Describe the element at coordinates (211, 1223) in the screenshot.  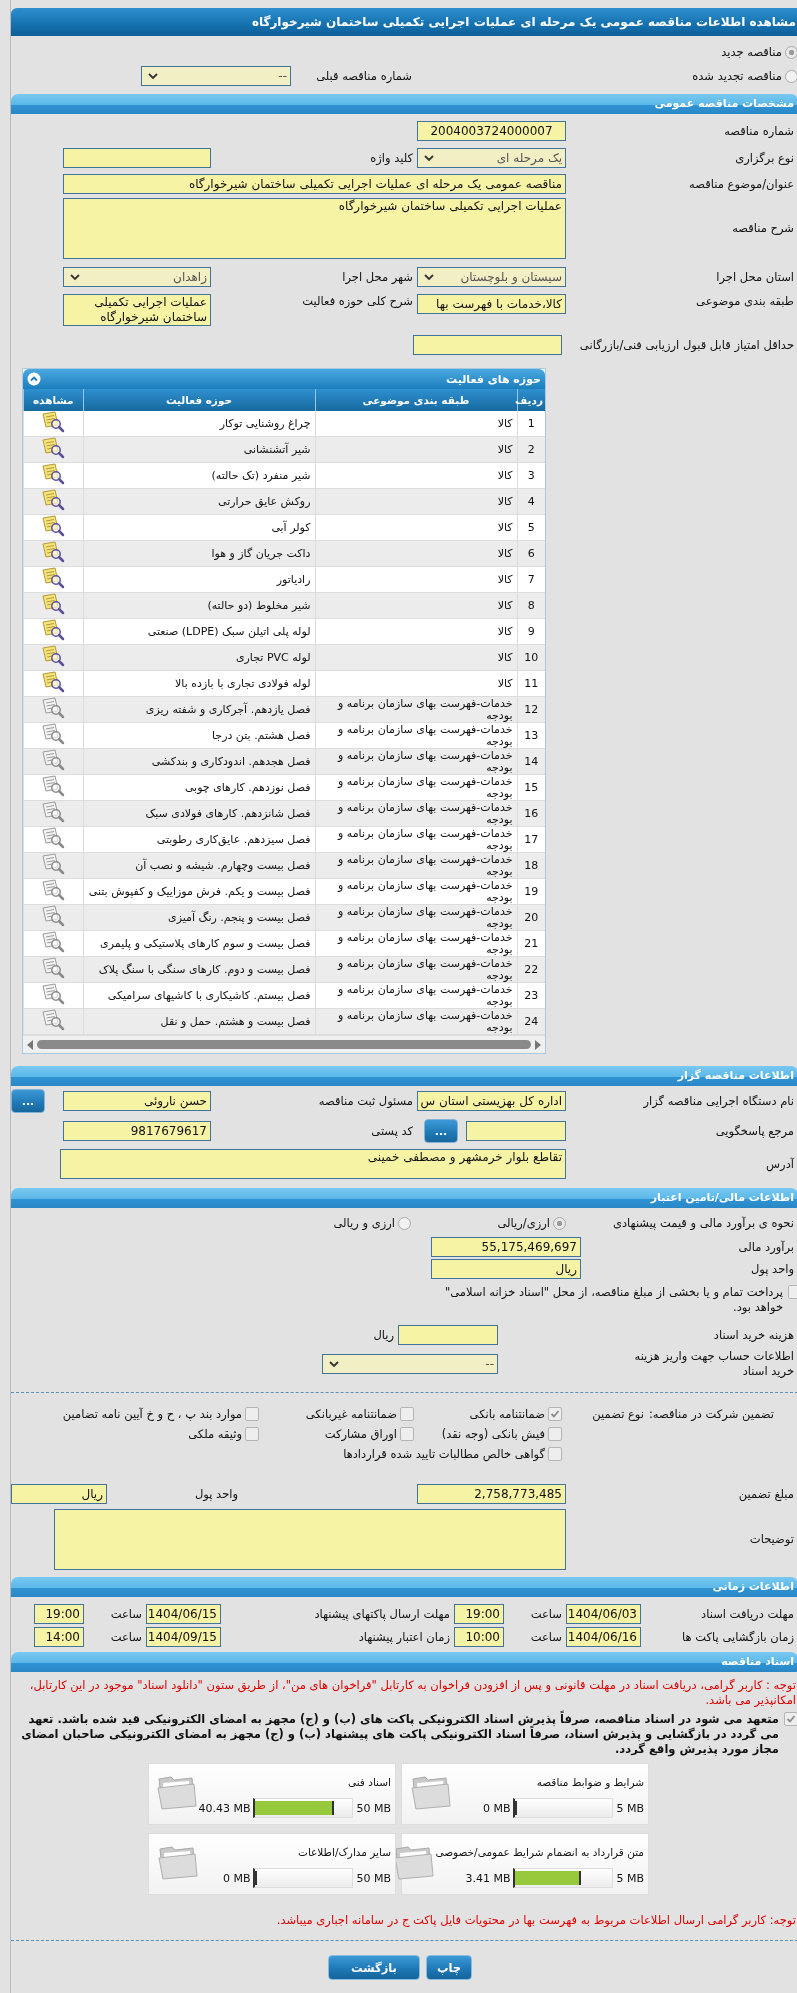
I see `radio-option: ارزی و ریالی` at that location.